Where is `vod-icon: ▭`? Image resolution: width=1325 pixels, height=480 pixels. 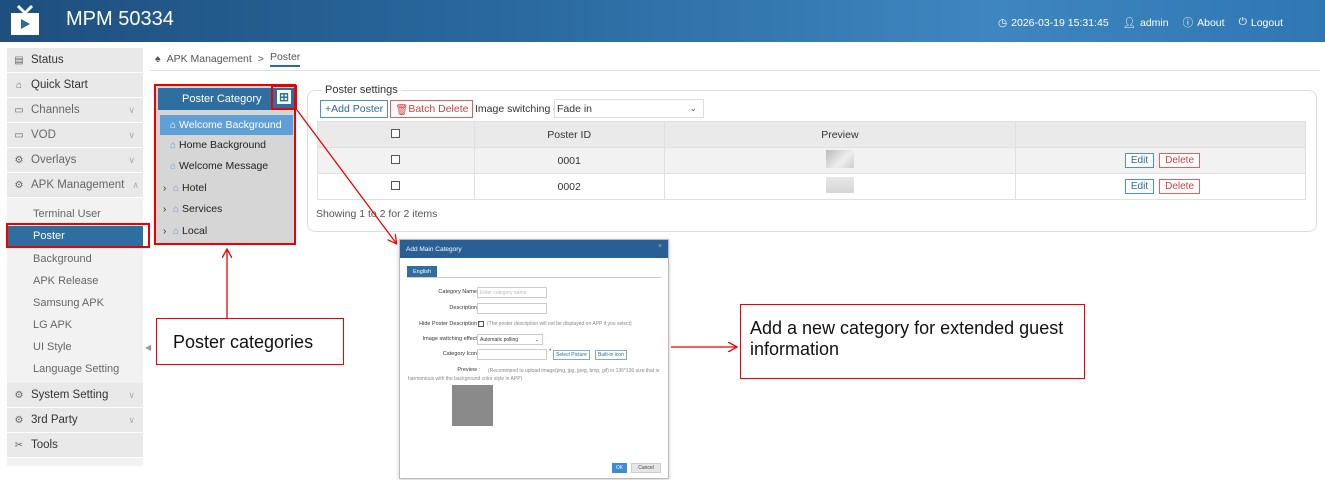 vod-icon: ▭ is located at coordinates (19, 135).